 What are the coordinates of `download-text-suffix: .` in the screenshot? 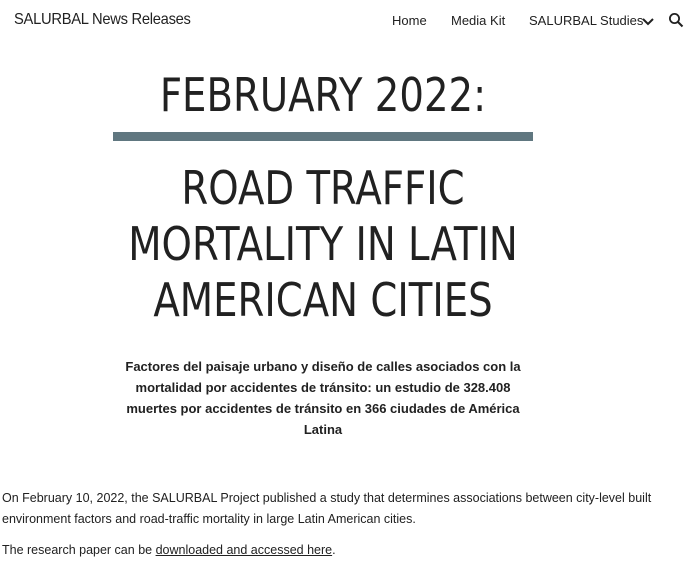 It's located at (334, 550).